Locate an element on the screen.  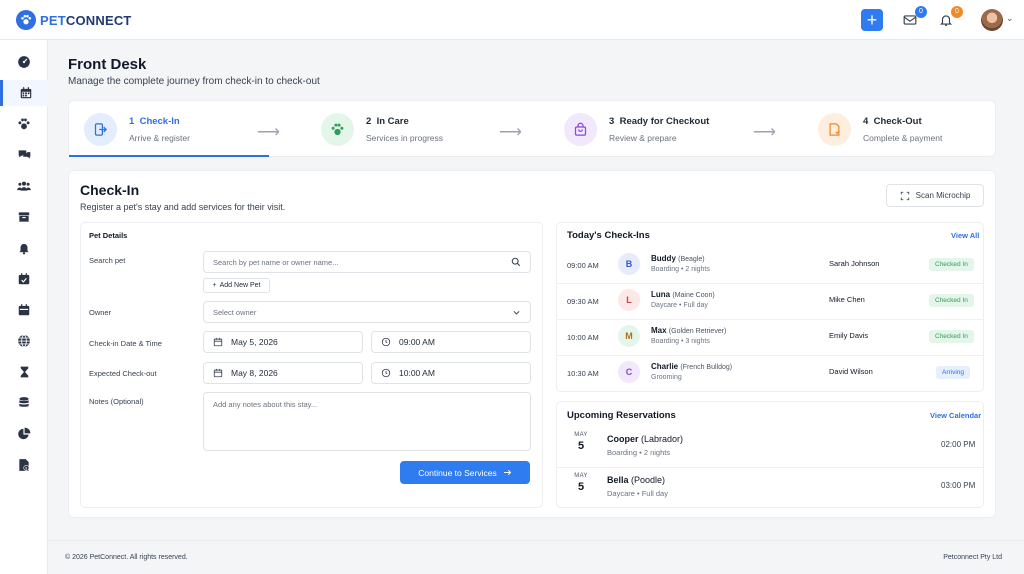
checkout-date-field: May 8, 2026 is located at coordinates (283, 373).